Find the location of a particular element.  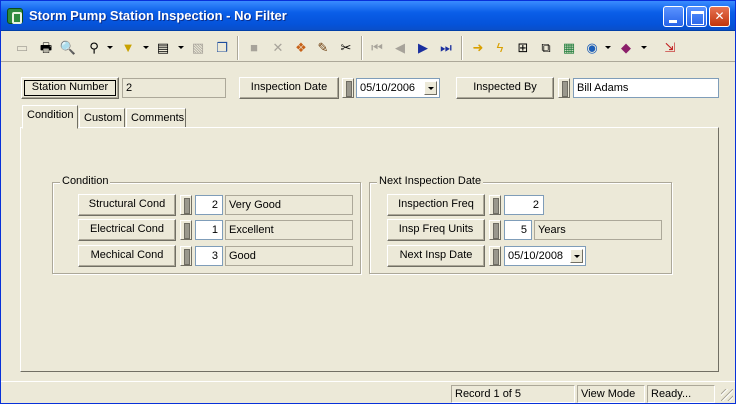

find-dropdown-icon is located at coordinates (110, 47).